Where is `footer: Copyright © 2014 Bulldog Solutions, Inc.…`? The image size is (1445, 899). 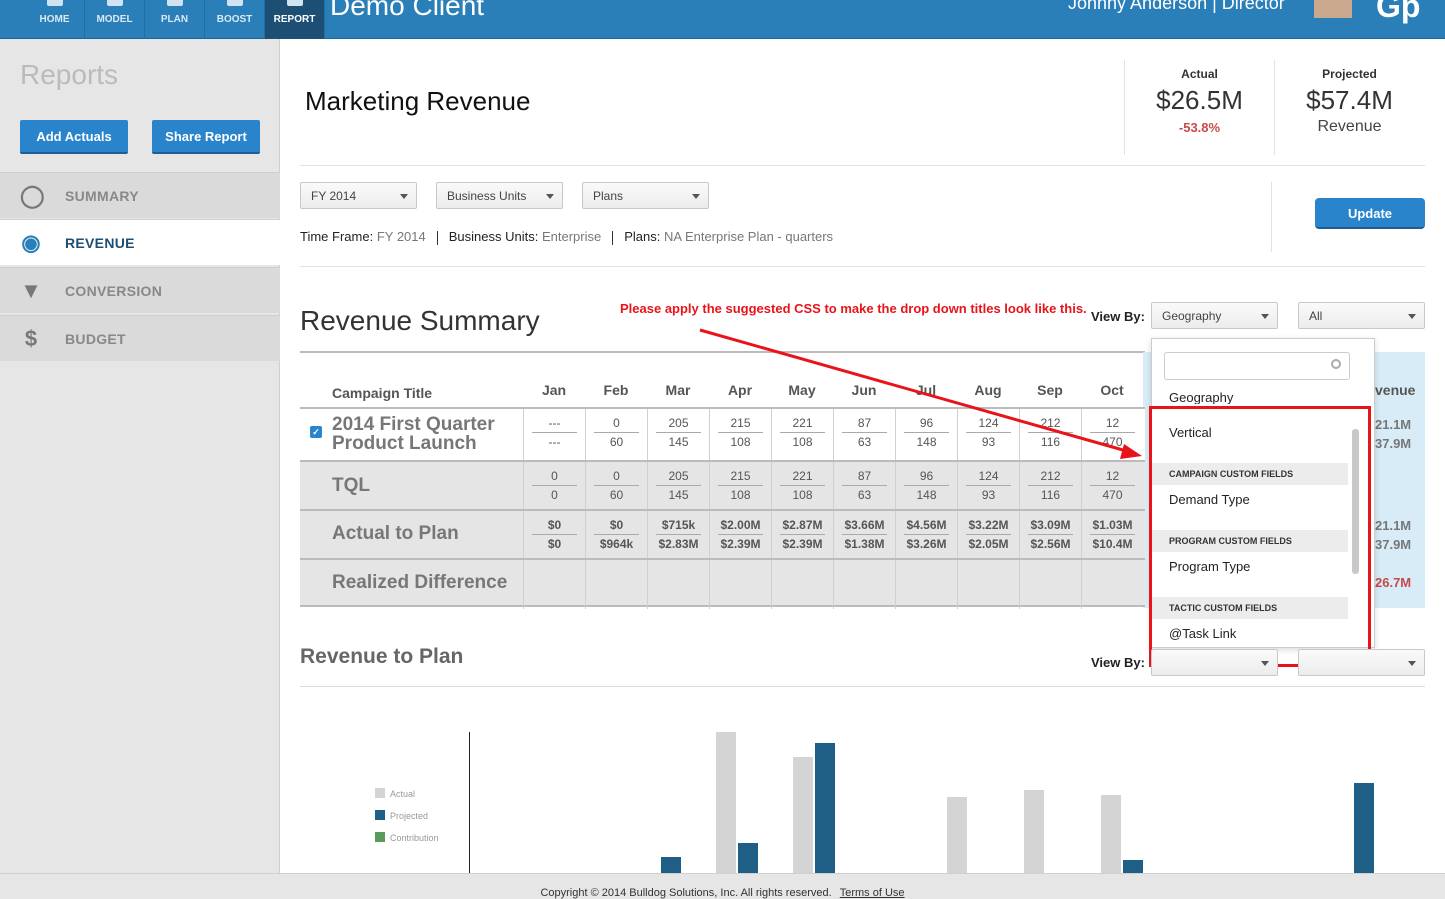
footer: Copyright © 2014 Bulldog Solutions, Inc.… is located at coordinates (722, 886).